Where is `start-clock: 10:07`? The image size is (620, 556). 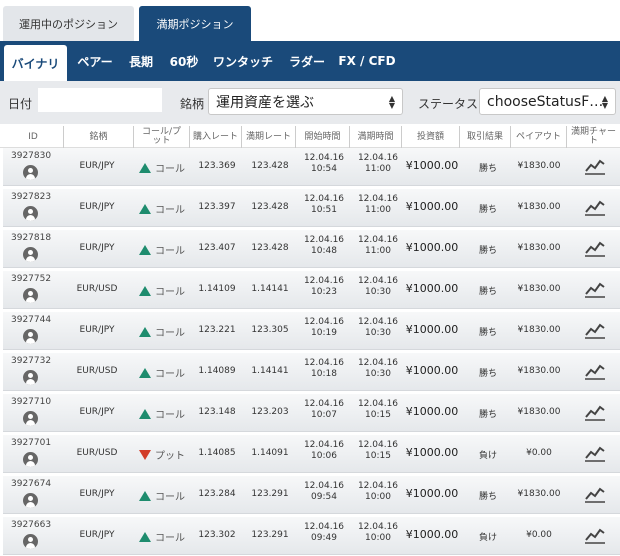 start-clock: 10:07 is located at coordinates (324, 415).